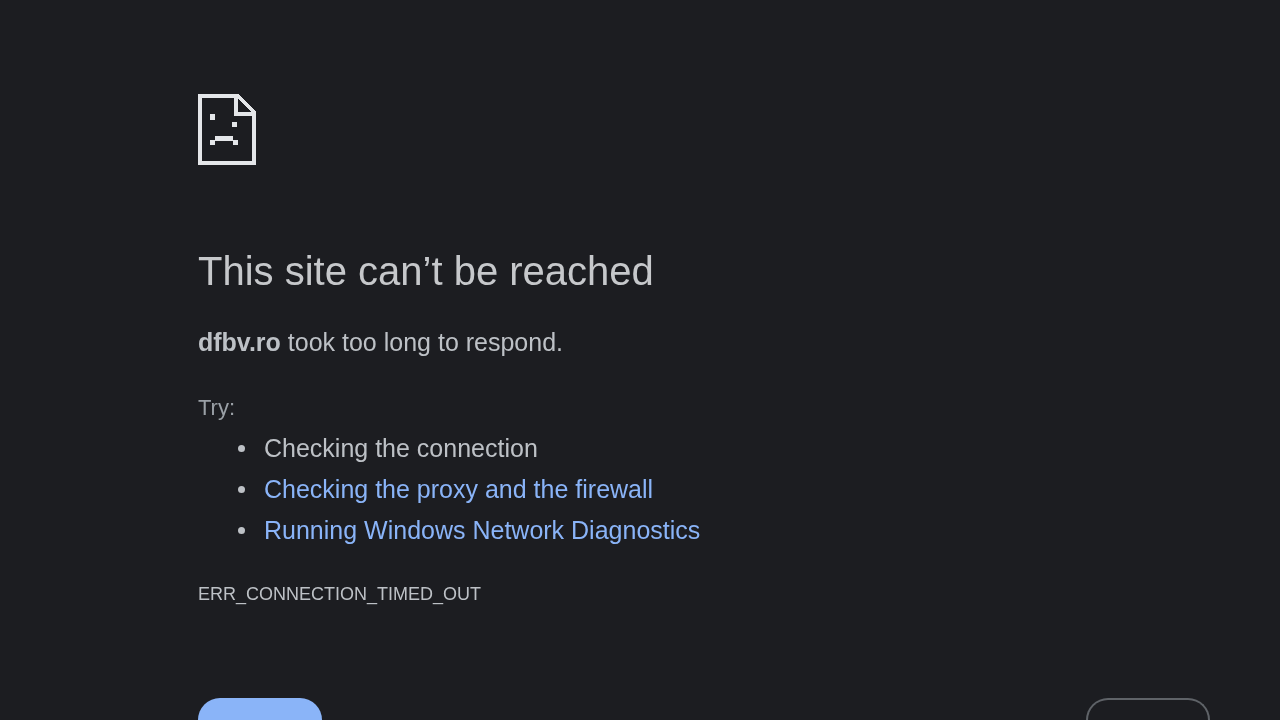  I want to click on error-code: ERR_CONNECTION_TIMED_OUT, so click(340, 594).